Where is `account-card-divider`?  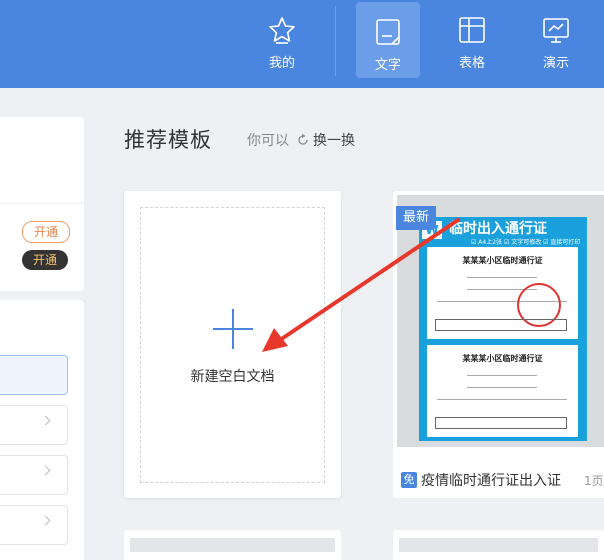 account-card-divider is located at coordinates (42, 203).